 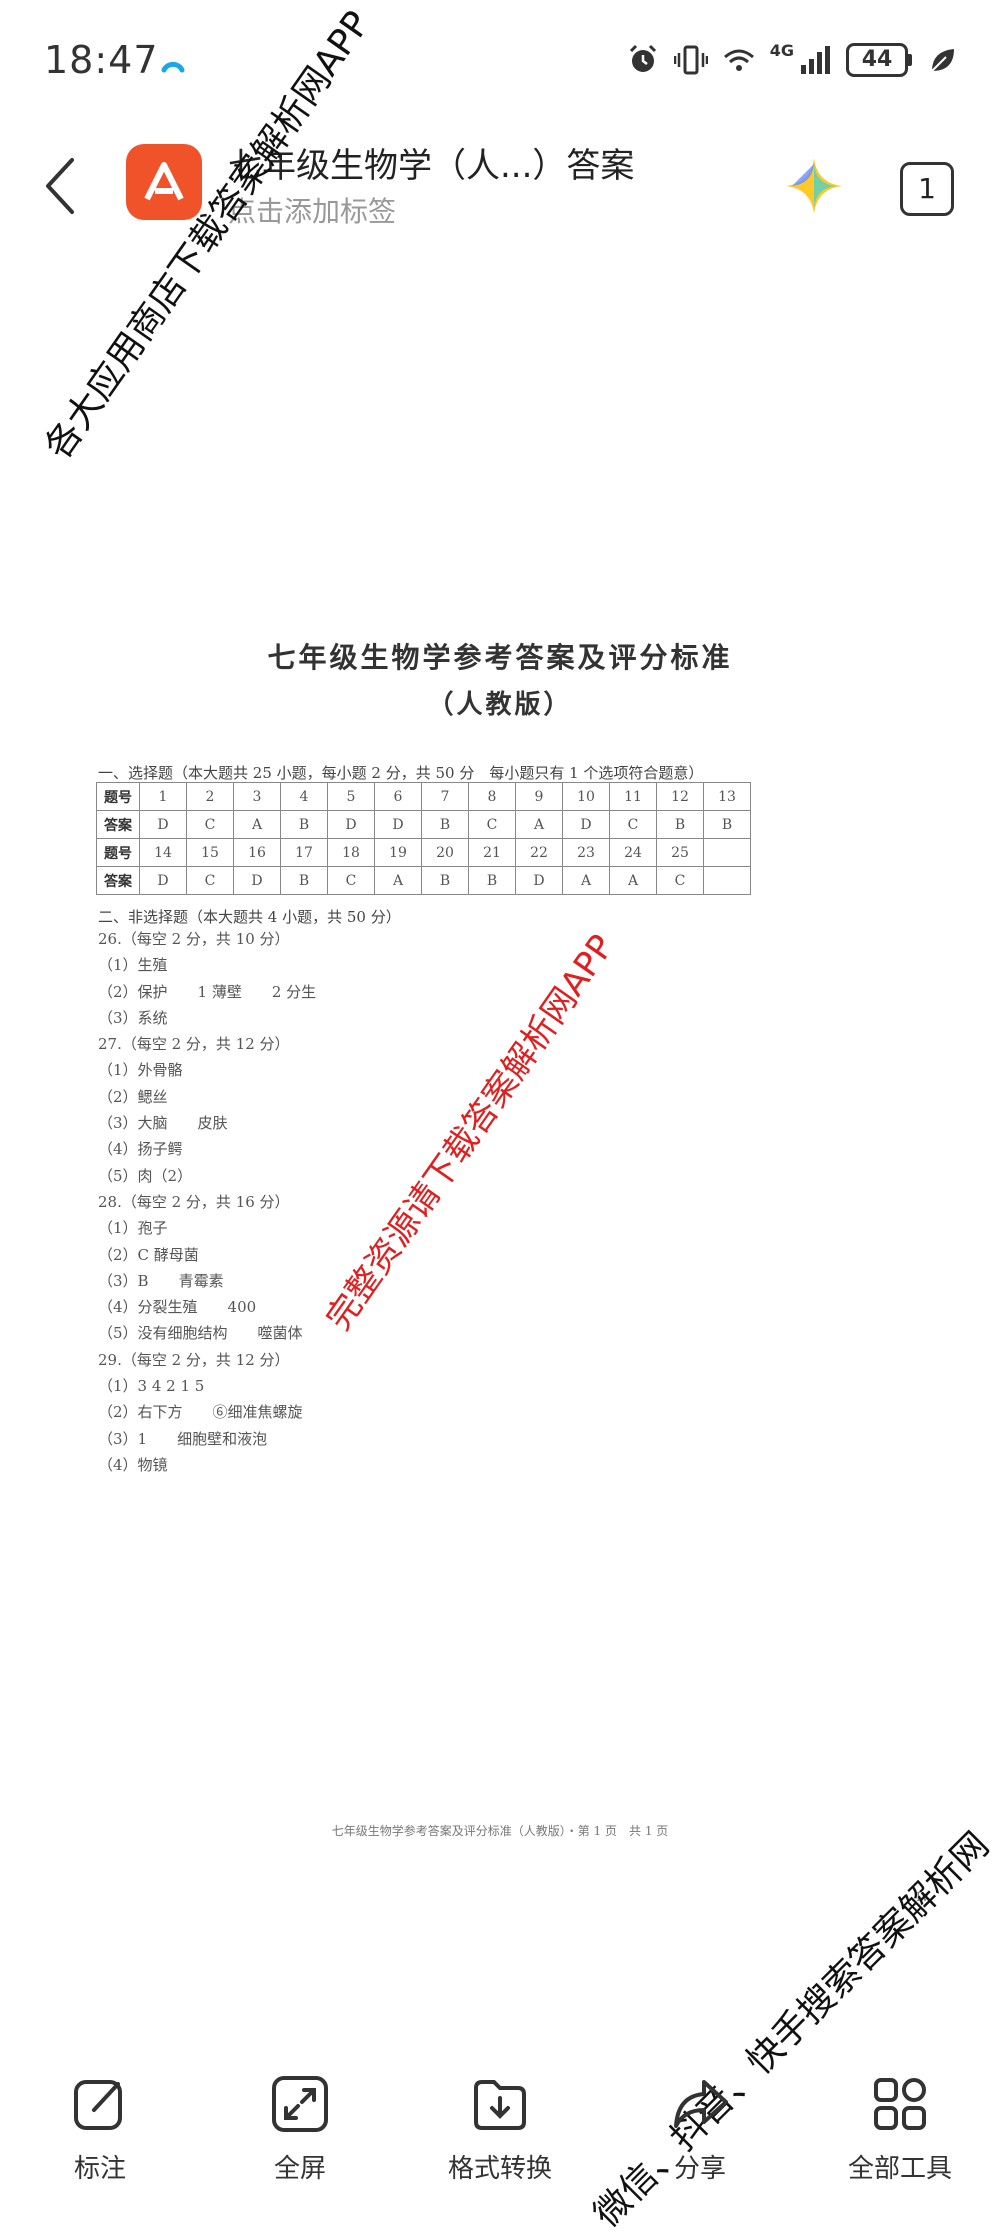 What do you see at coordinates (299, 2169) in the screenshot?
I see `fullscreen-label: 全屏` at bounding box center [299, 2169].